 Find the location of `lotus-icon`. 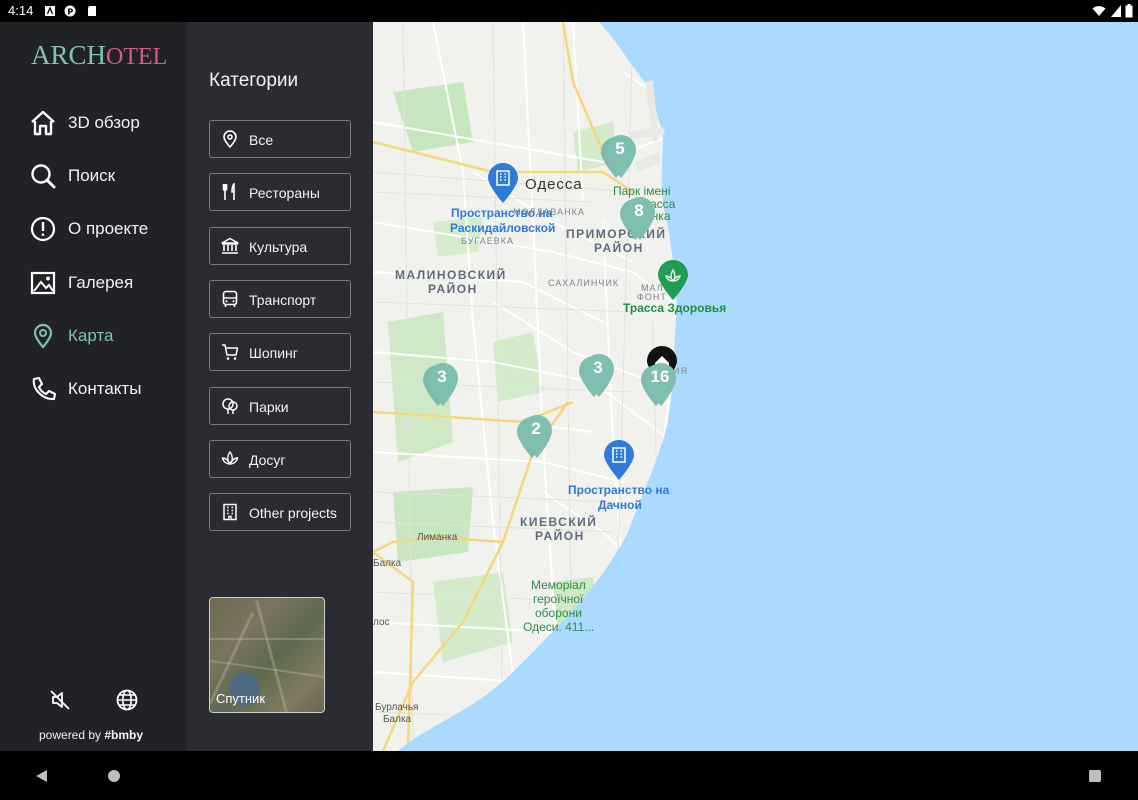

lotus-icon is located at coordinates (230, 457).